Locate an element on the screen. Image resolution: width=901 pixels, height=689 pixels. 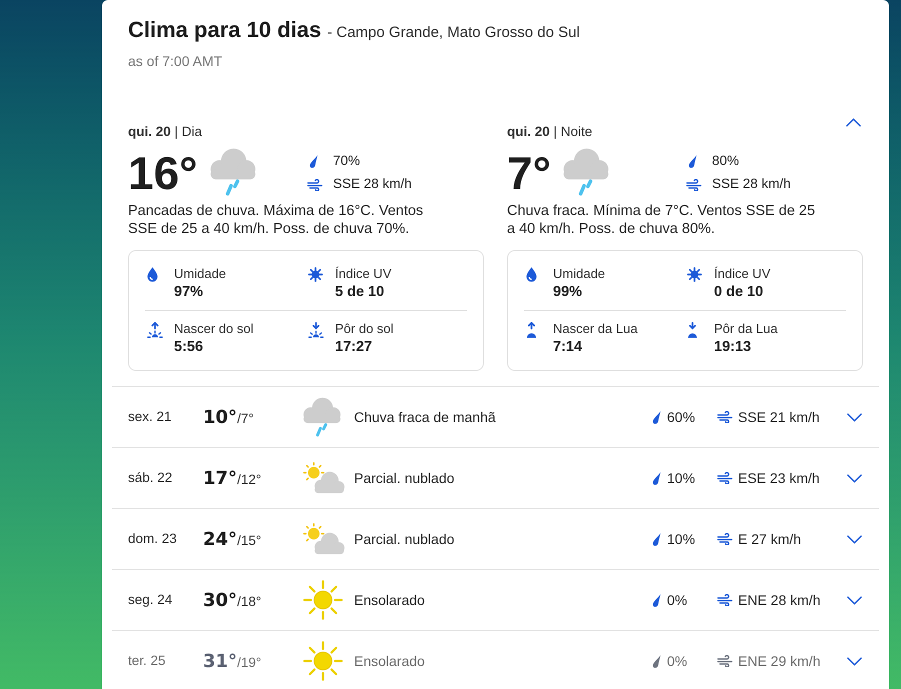
high-temperature: 31° is located at coordinates (220, 662).